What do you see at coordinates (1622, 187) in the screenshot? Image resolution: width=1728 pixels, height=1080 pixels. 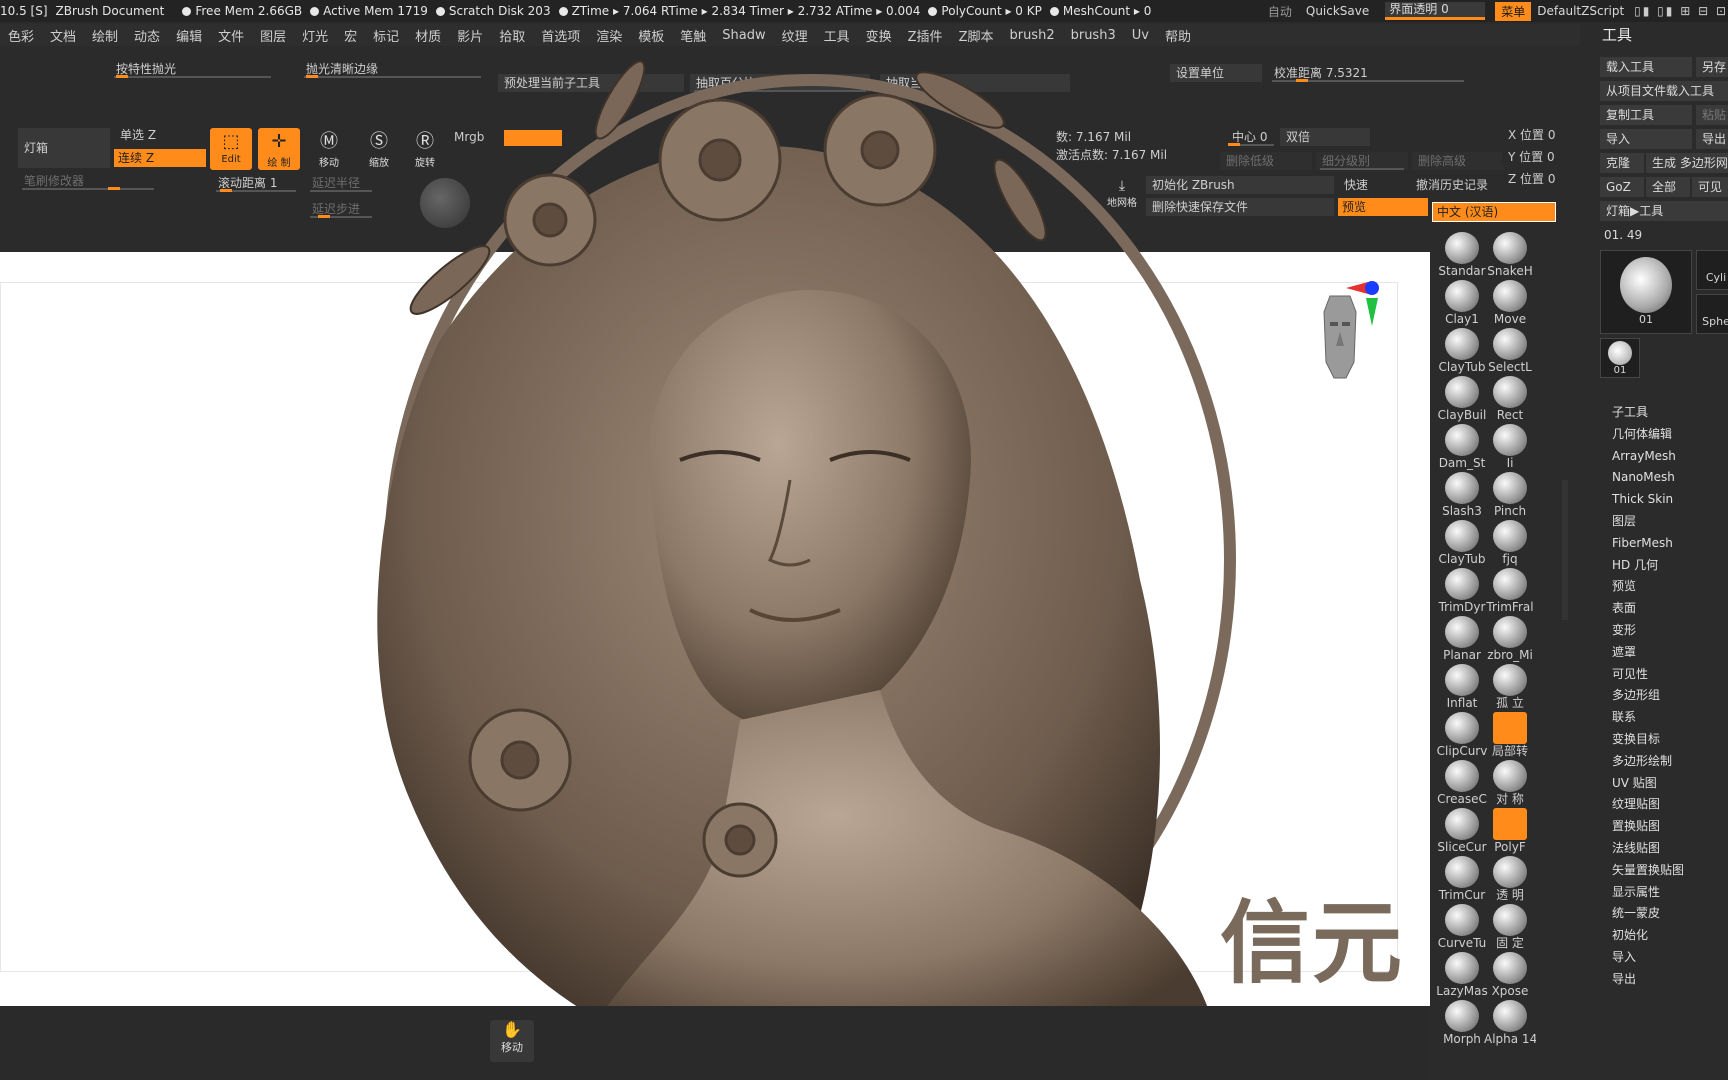 I see `goz-button: GoZ` at bounding box center [1622, 187].